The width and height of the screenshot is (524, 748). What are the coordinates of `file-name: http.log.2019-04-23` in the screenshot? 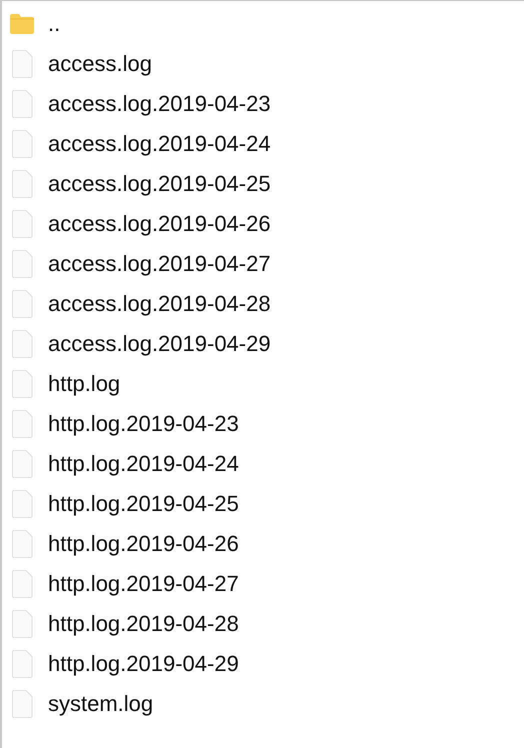 It's located at (143, 424).